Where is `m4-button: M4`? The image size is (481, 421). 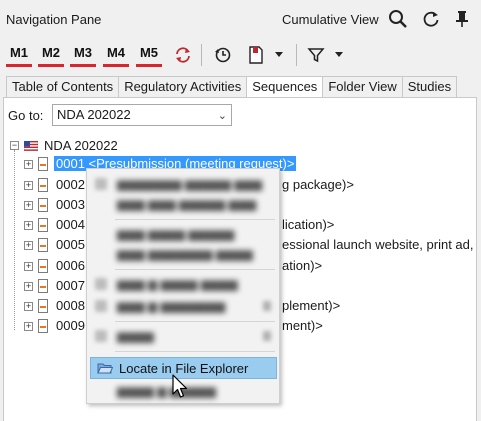
m4-button: M4 is located at coordinates (116, 55).